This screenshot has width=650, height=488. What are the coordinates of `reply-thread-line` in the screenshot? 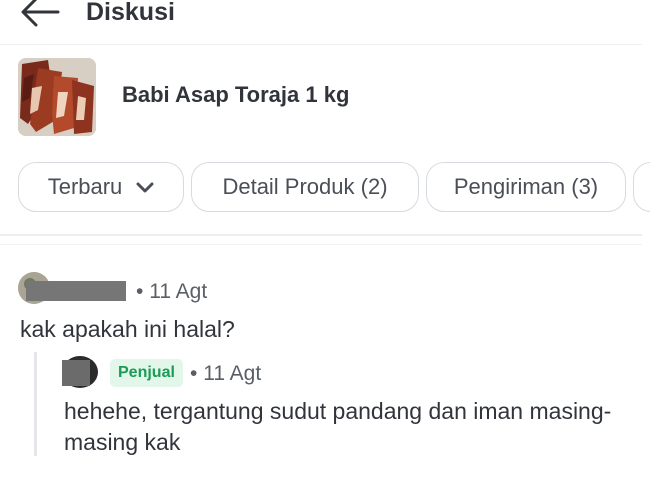 It's located at (35, 404).